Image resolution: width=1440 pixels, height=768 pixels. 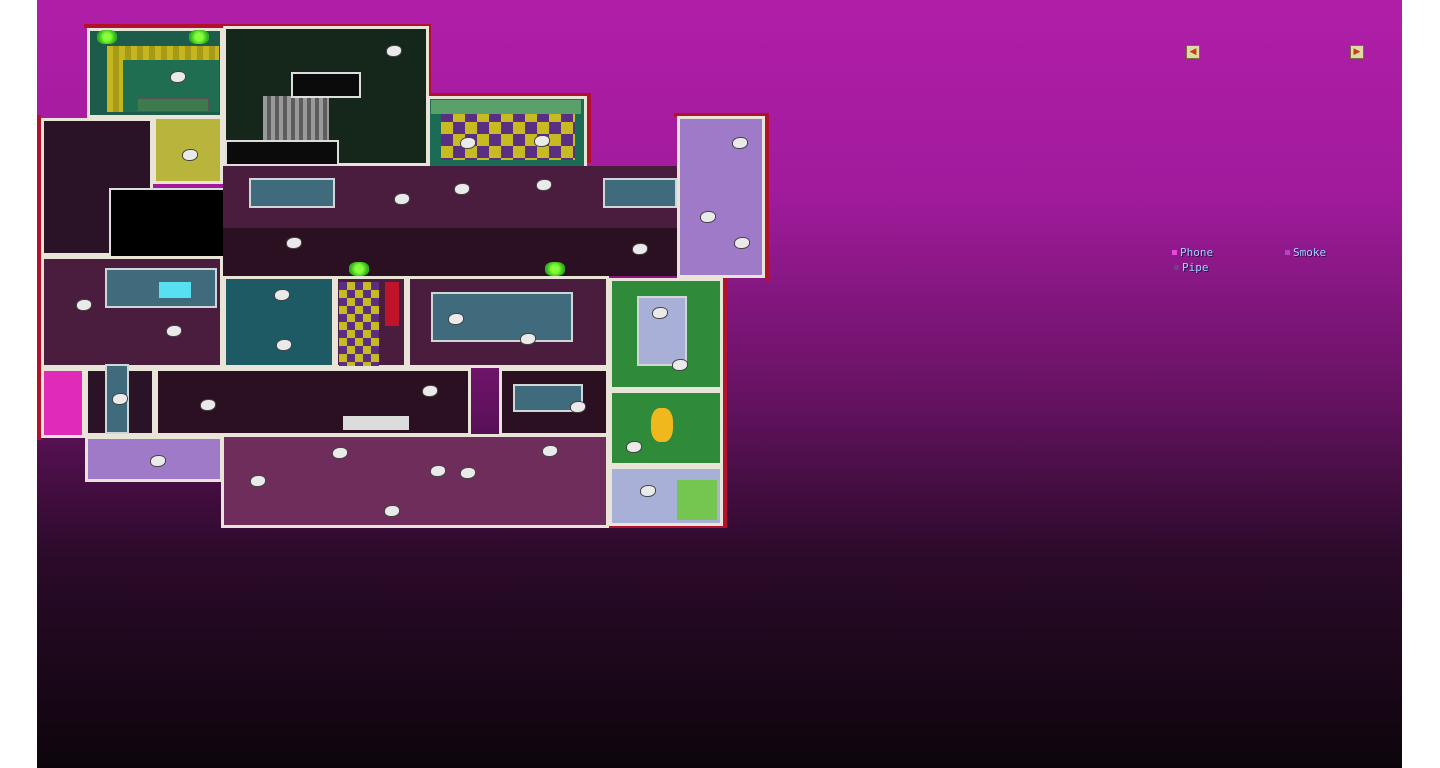 What do you see at coordinates (1195, 267) in the screenshot?
I see `legend-label: Pipe` at bounding box center [1195, 267].